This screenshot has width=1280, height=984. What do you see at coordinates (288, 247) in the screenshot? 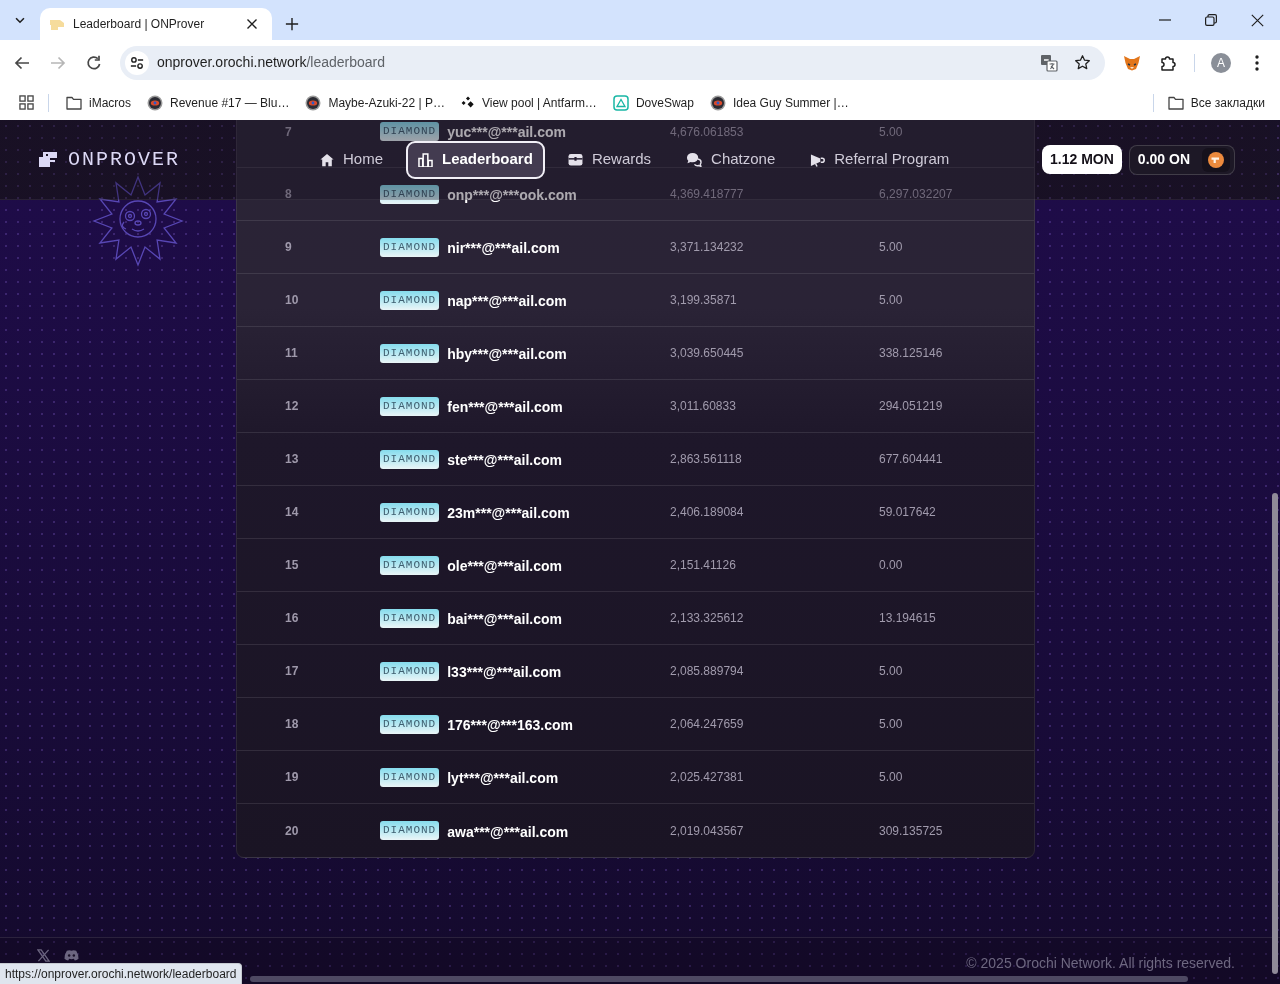
I see `rank-text: 9` at bounding box center [288, 247].